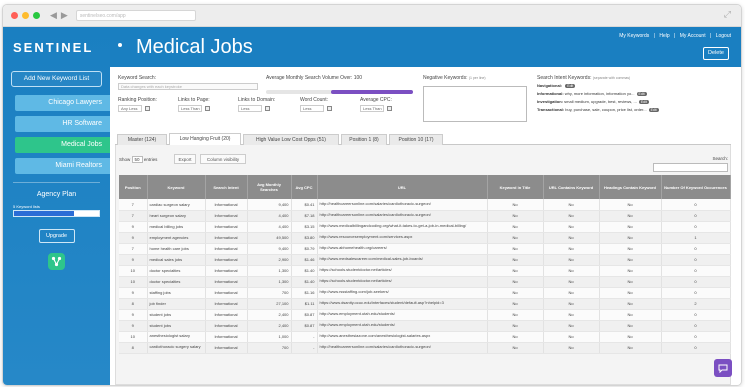 The image size is (745, 387). I want to click on column-header: Avg CPC, so click(304, 187).